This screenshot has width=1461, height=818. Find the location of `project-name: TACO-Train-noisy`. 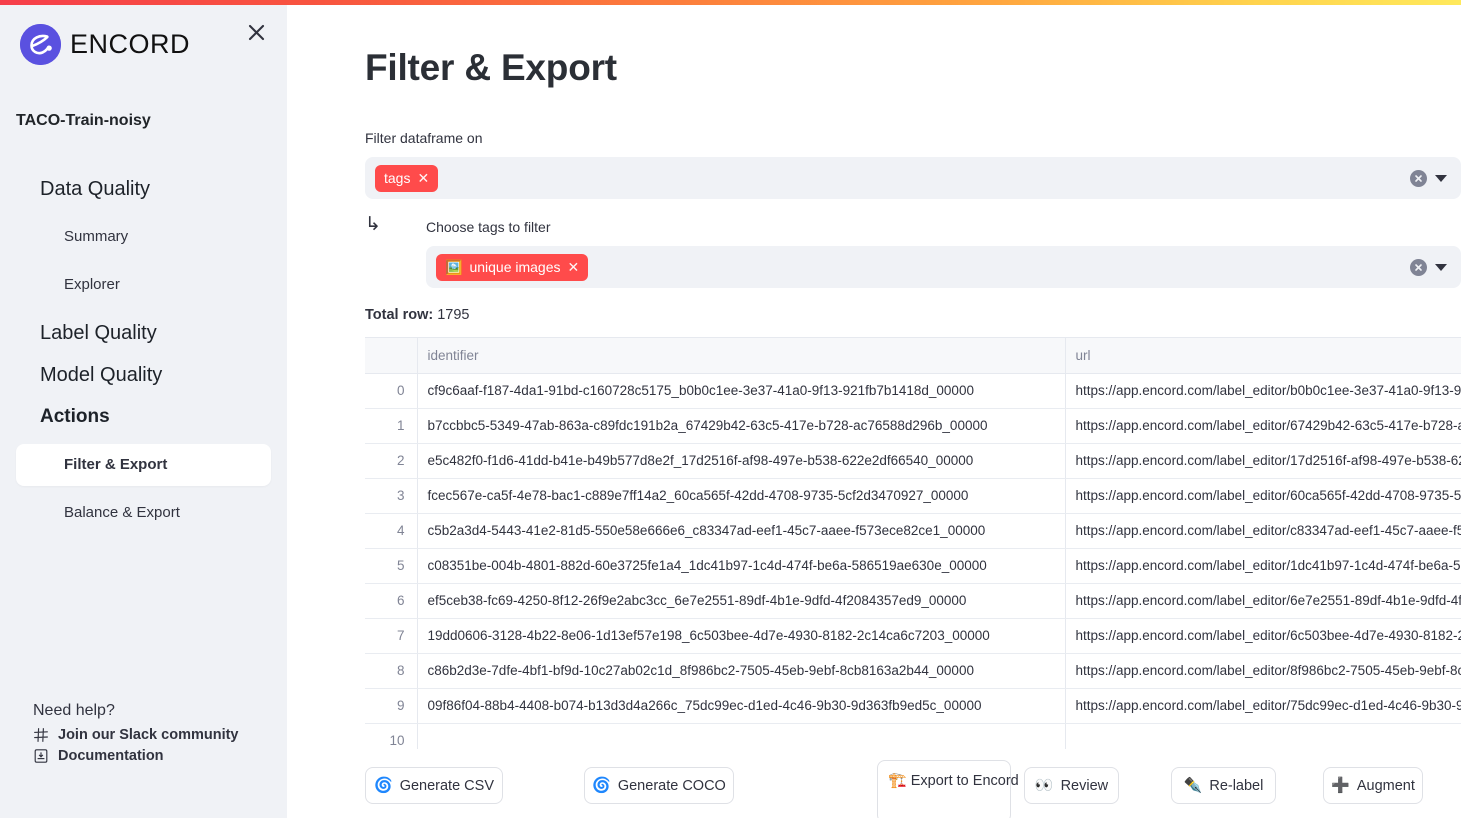

project-name: TACO-Train-noisy is located at coordinates (83, 120).